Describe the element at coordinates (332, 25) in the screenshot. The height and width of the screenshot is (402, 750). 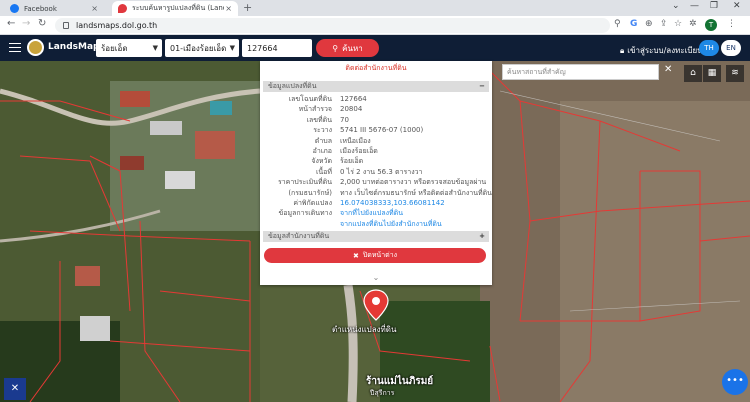
I see `address-bar: landsmaps.dol.go.th` at that location.